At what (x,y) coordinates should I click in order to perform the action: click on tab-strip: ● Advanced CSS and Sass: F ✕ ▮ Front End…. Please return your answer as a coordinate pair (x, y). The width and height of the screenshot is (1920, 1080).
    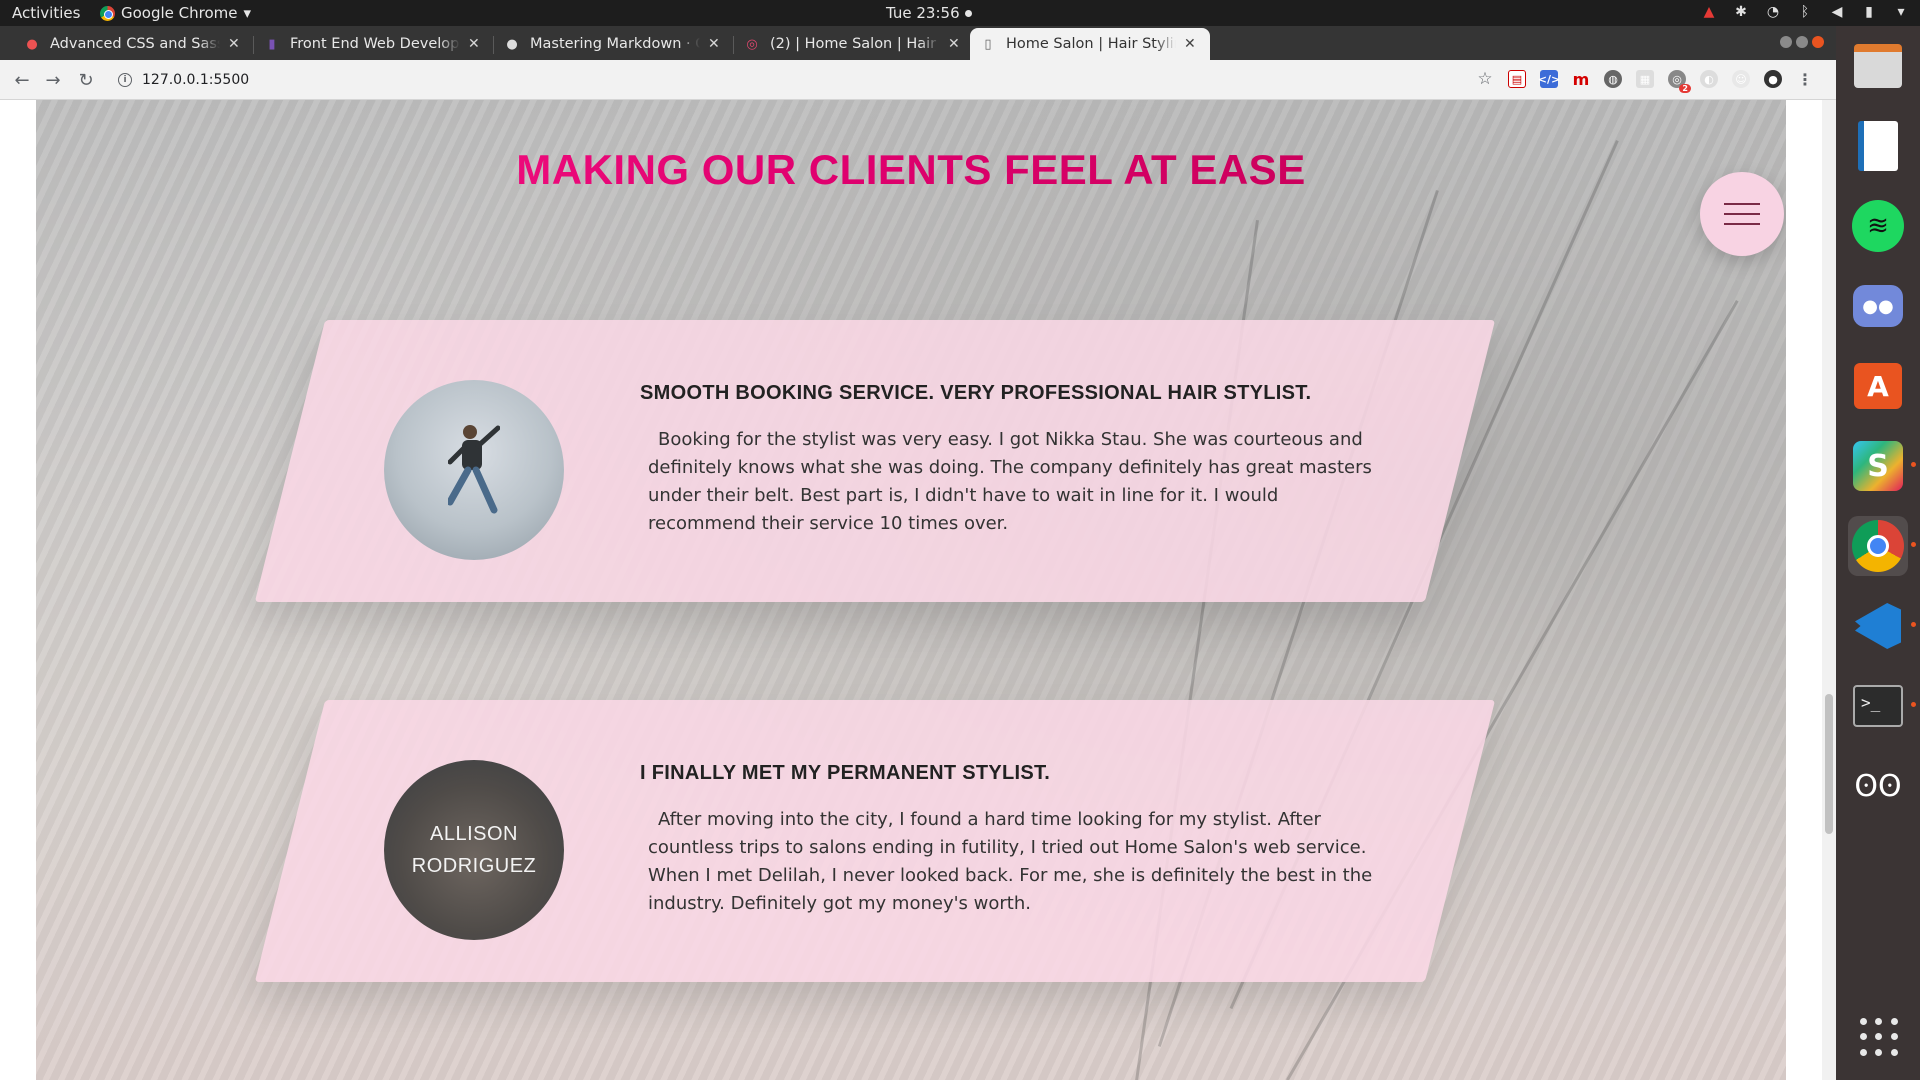
    Looking at the image, I should click on (918, 53).